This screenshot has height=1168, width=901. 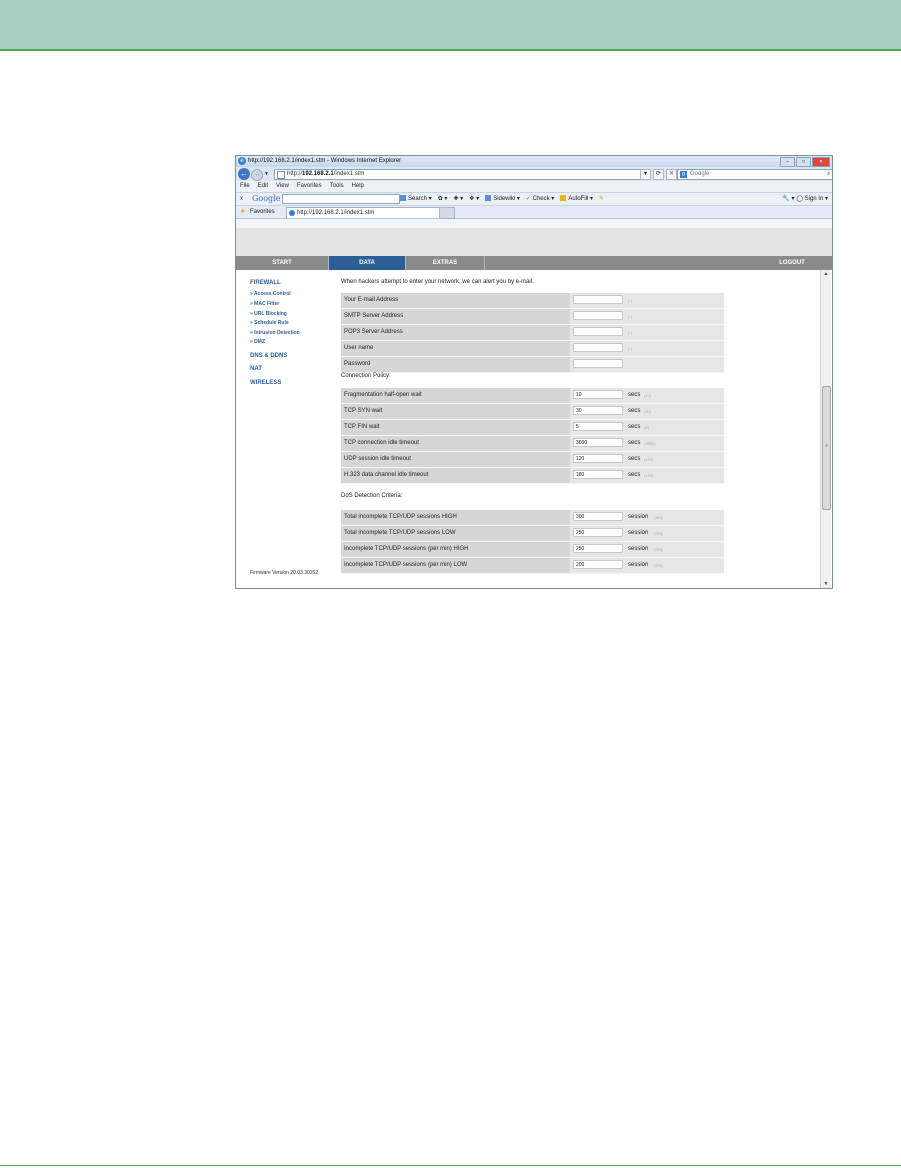 What do you see at coordinates (281, 175) in the screenshot?
I see `page-icon` at bounding box center [281, 175].